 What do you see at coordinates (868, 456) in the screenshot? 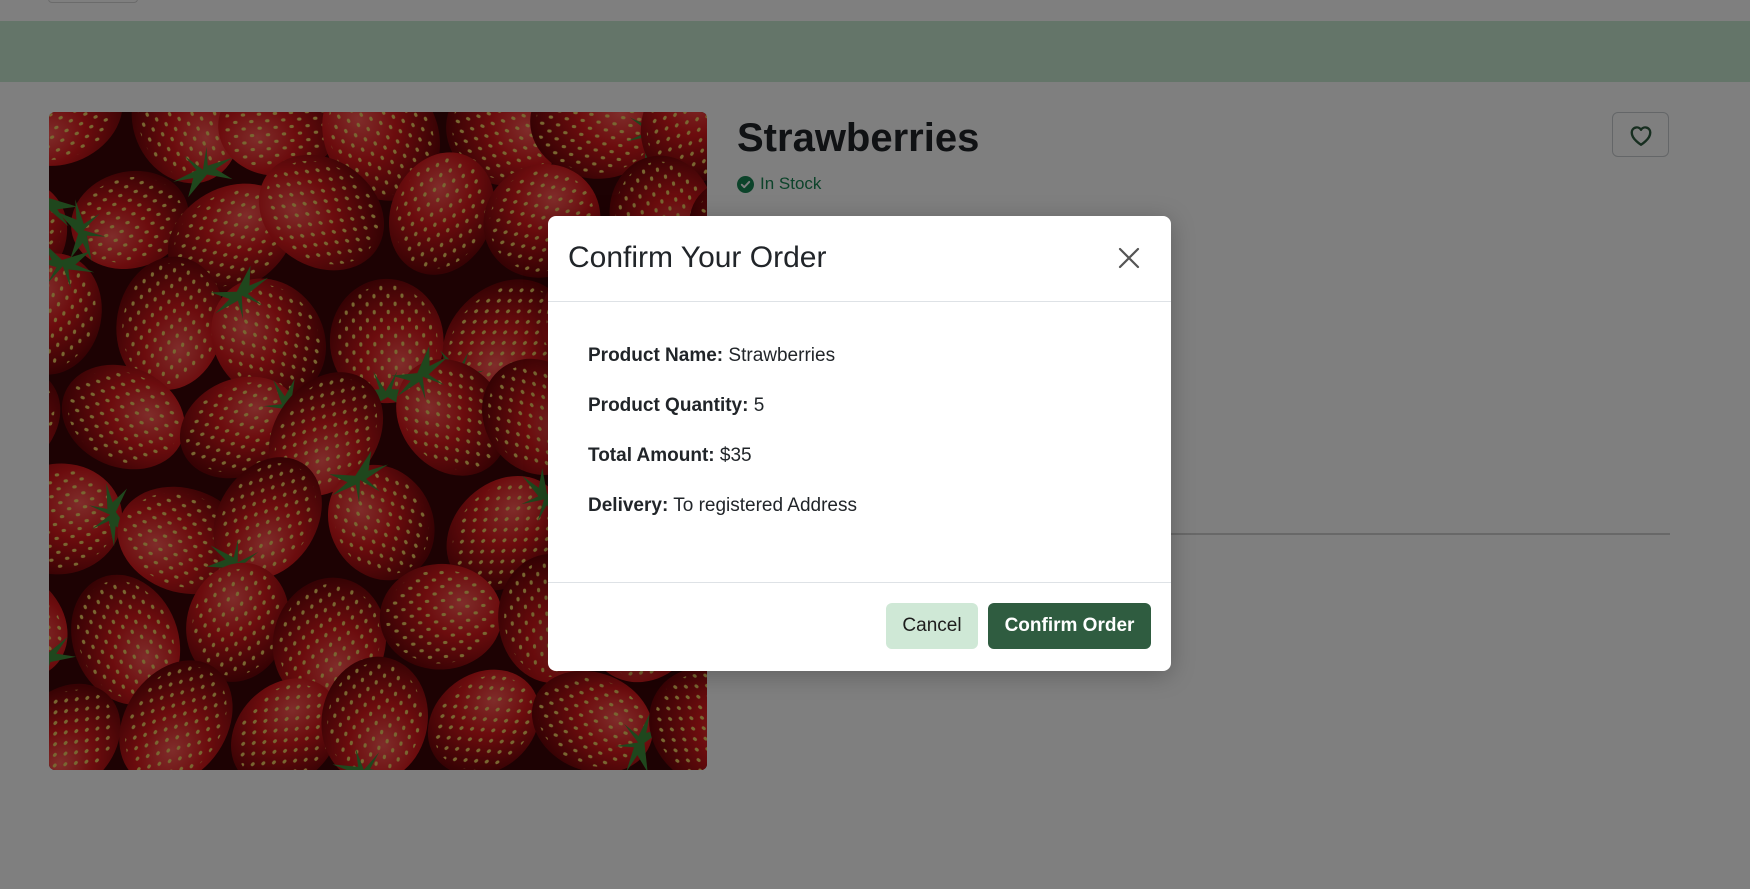
I see `detail-total-amount: Total Amount: $35` at bounding box center [868, 456].